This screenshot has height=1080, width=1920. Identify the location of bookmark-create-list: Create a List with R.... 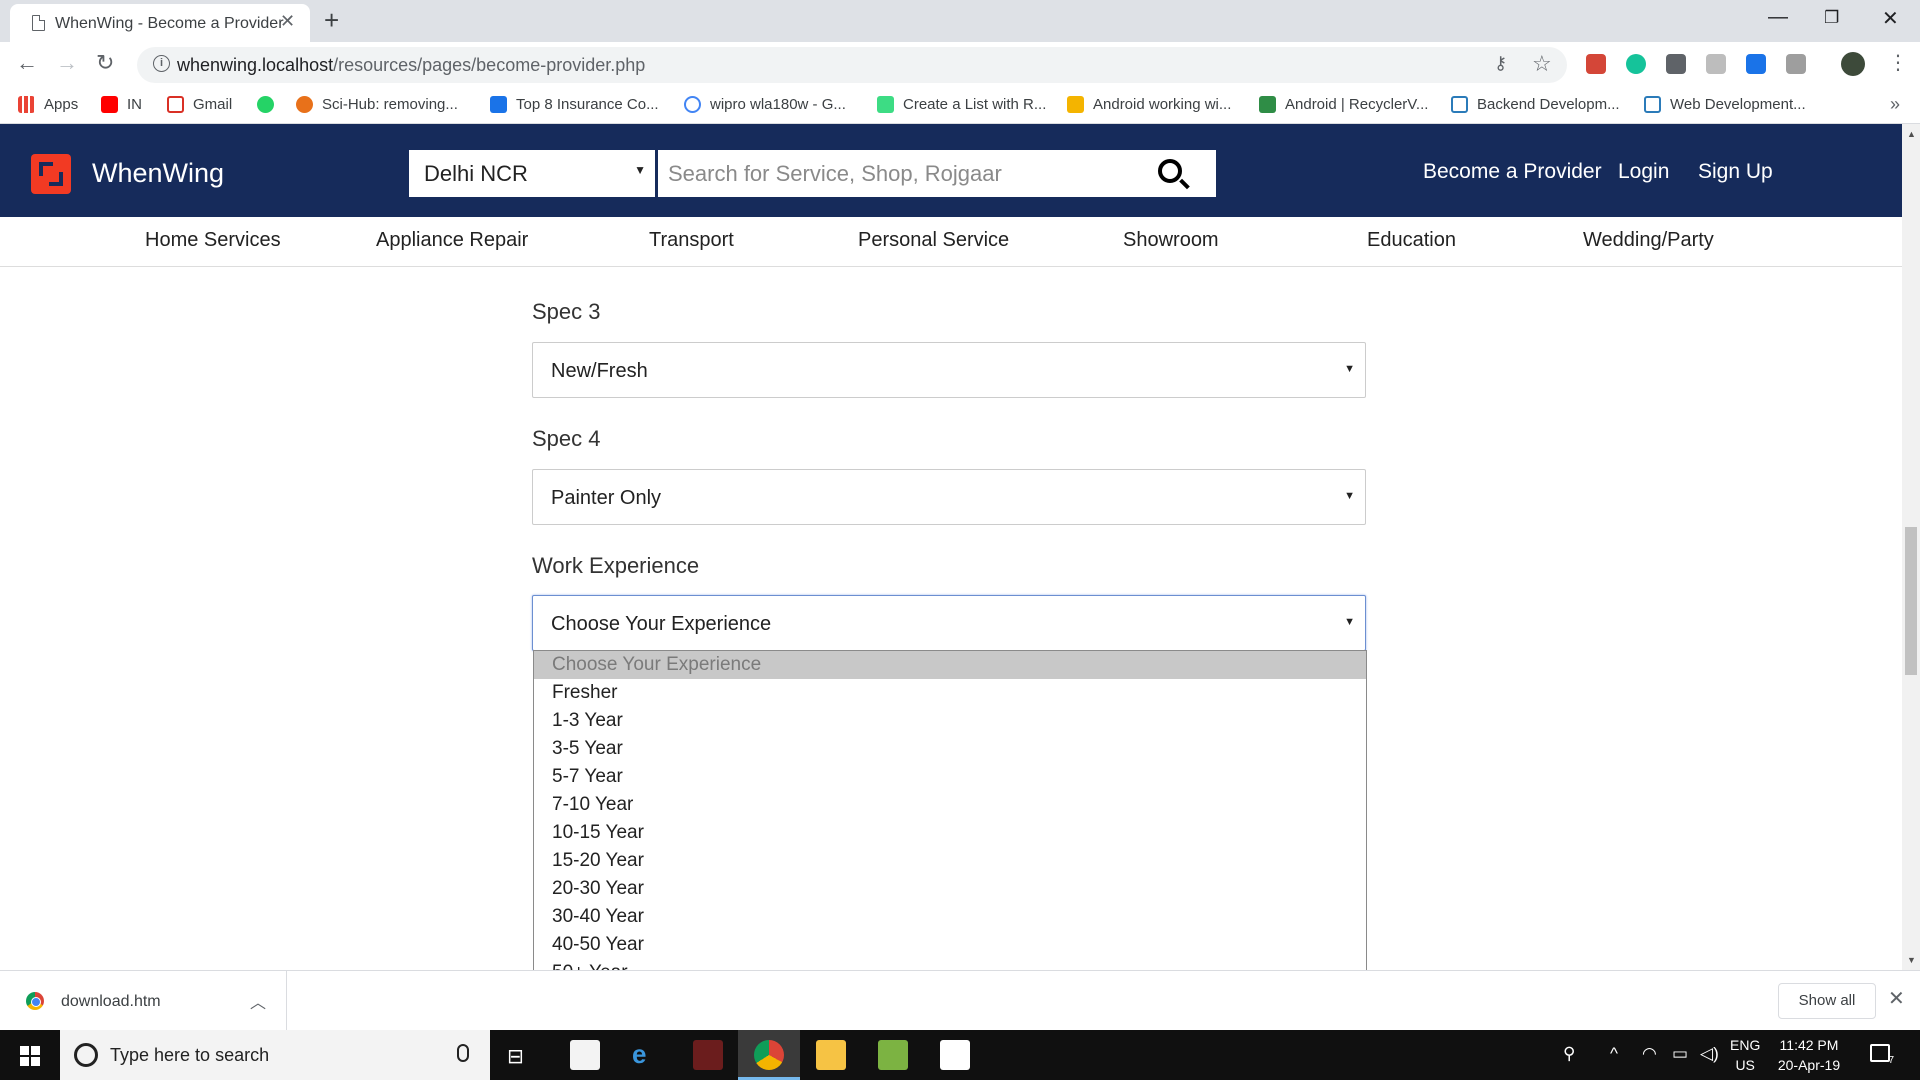
(961, 104).